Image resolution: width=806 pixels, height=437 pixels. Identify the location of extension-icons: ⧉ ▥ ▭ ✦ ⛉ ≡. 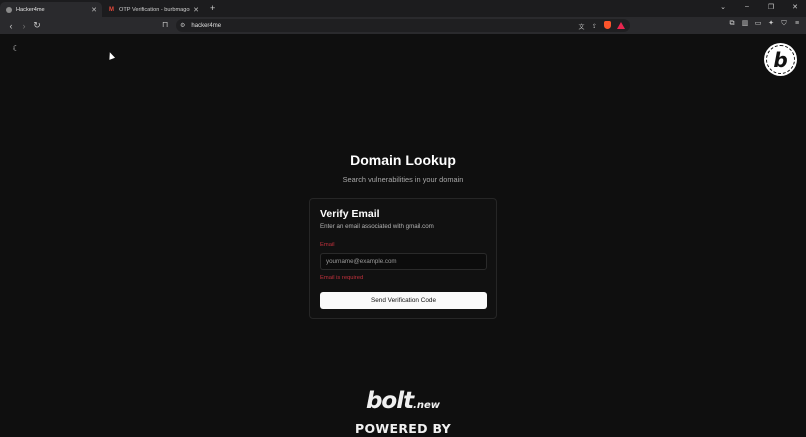
(764, 24).